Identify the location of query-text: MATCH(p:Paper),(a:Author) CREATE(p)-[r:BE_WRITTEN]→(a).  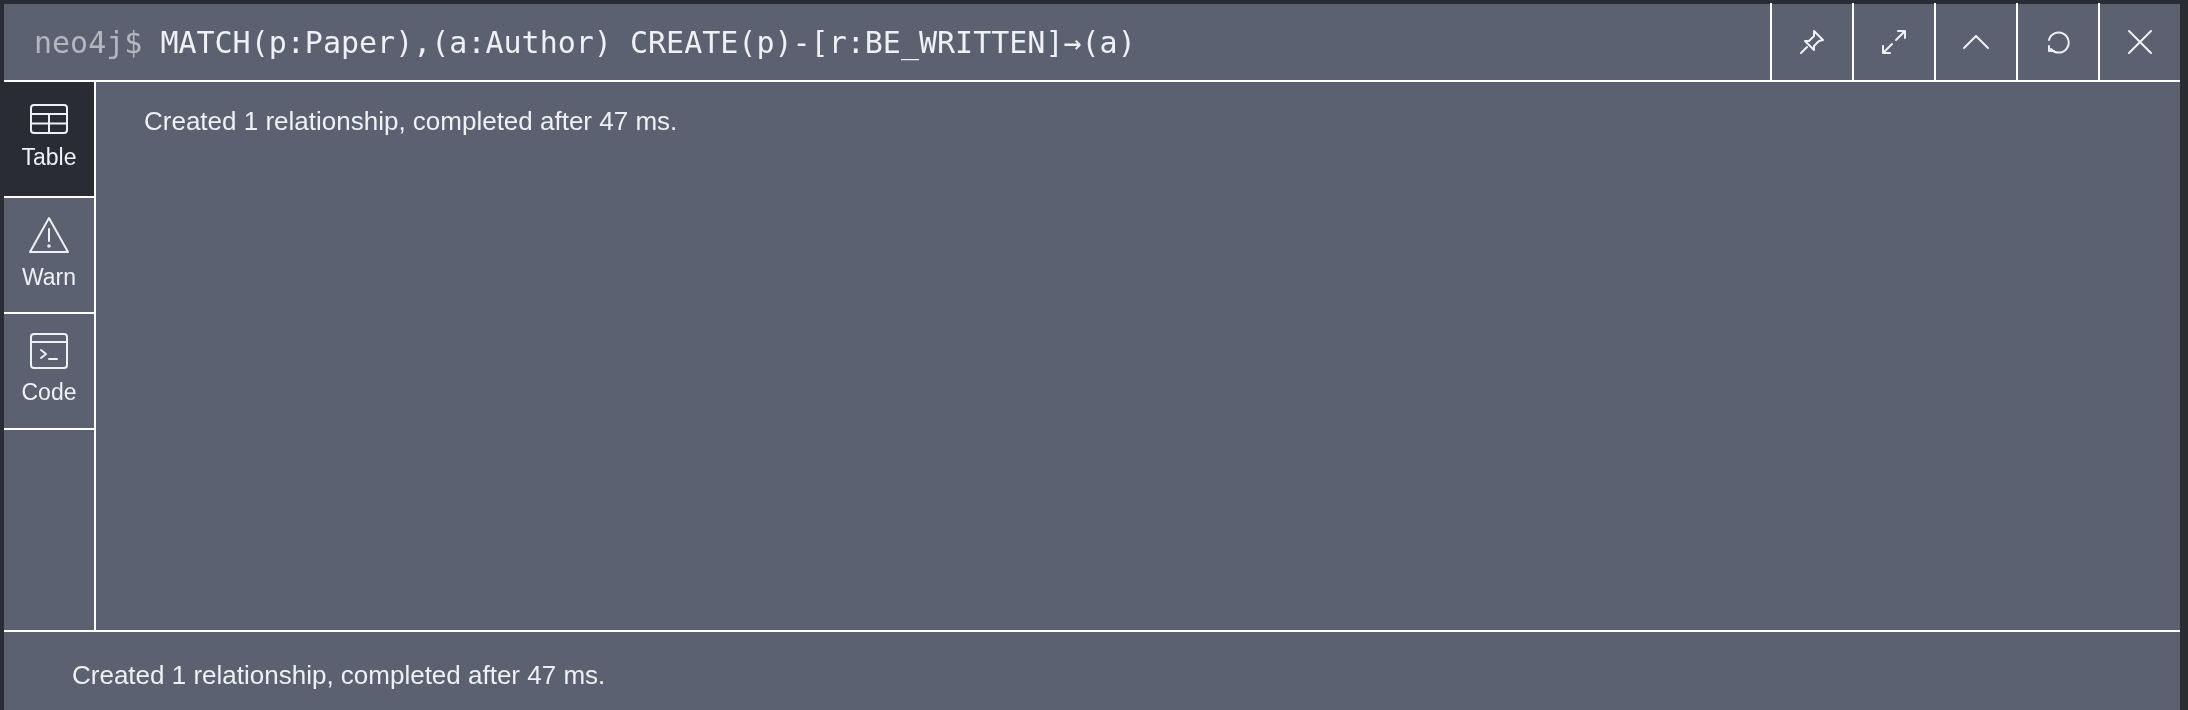
(648, 42).